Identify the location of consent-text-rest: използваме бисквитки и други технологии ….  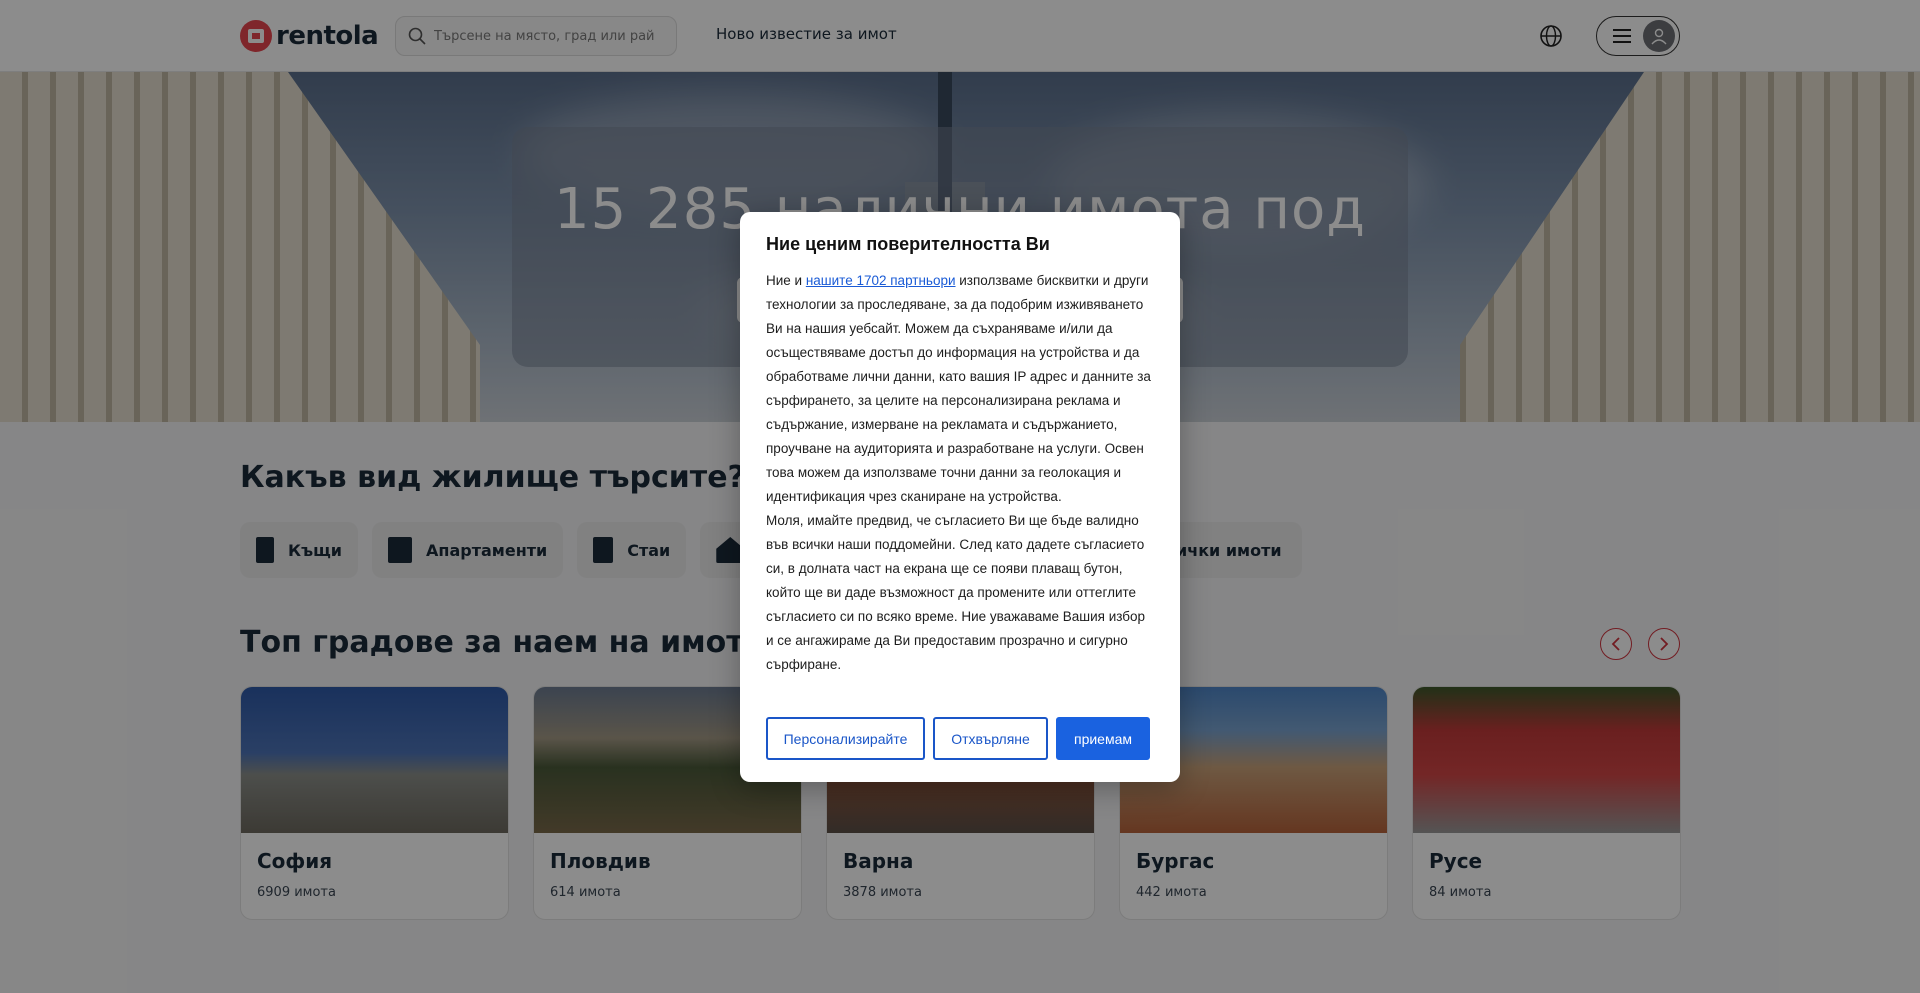
(958, 388).